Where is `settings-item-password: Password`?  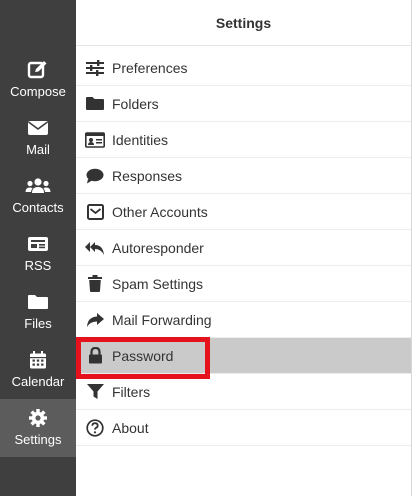
settings-item-password: Password is located at coordinates (243, 356).